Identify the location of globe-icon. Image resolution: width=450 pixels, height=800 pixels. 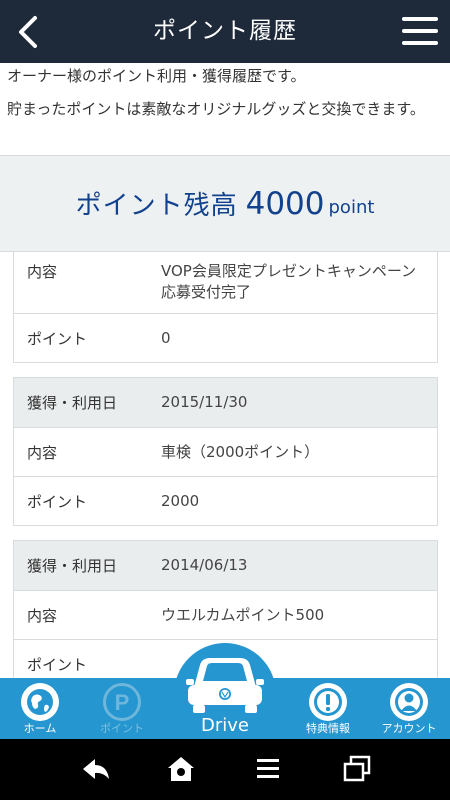
(40, 702).